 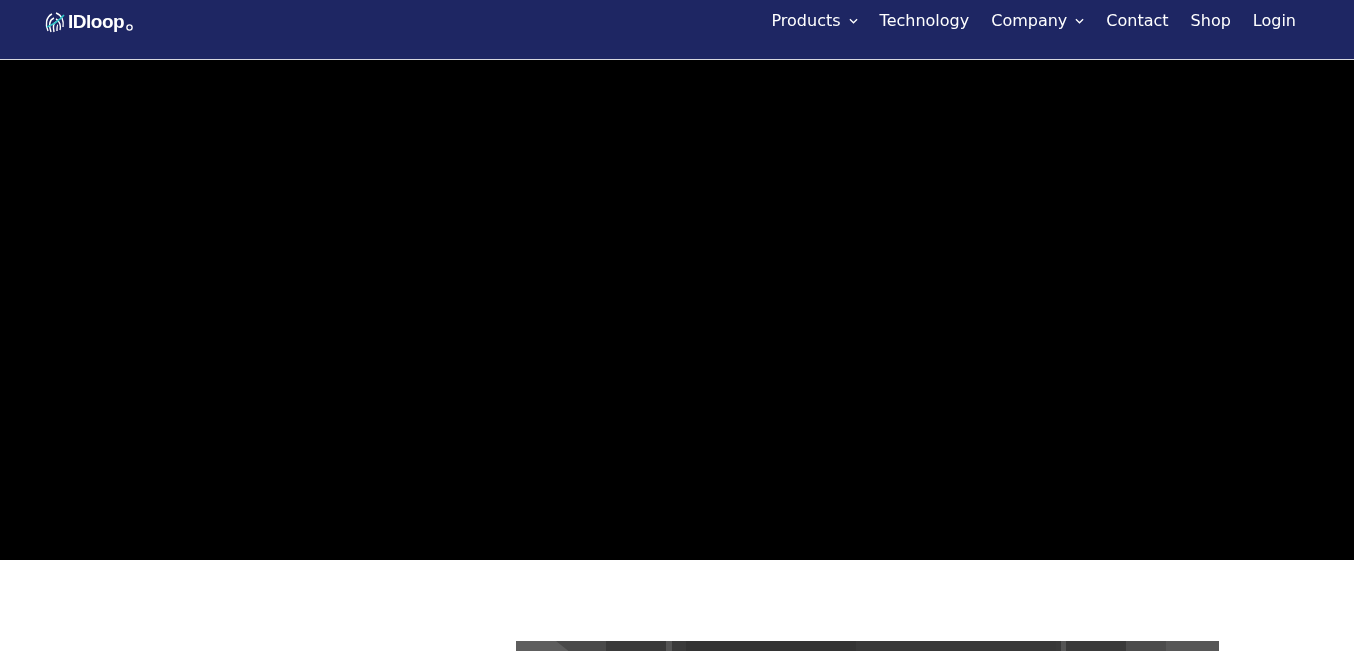 What do you see at coordinates (55, 22) in the screenshot?
I see `fingerprint-icon` at bounding box center [55, 22].